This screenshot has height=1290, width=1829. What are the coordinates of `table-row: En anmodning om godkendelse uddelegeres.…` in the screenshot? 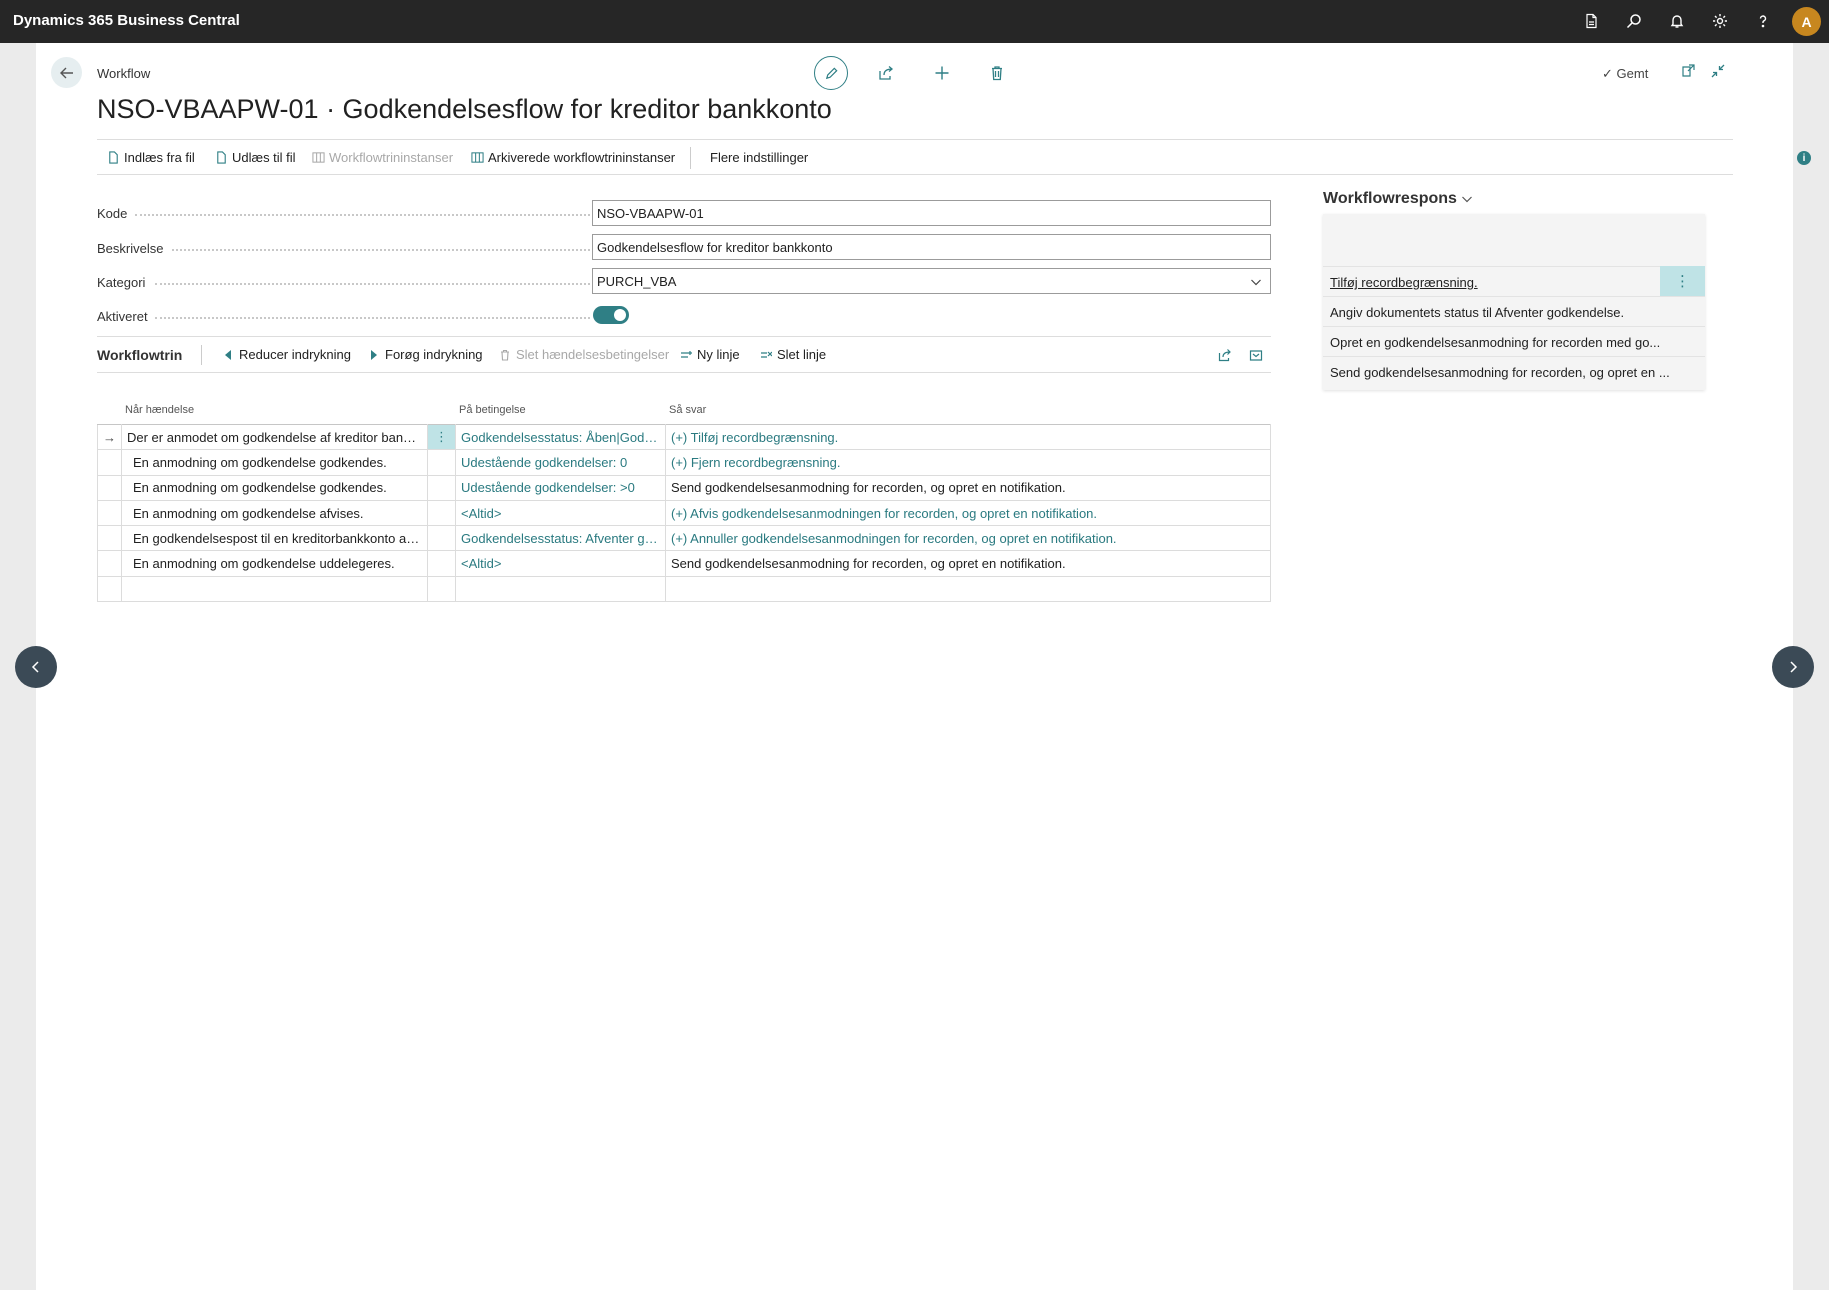 It's located at (684, 563).